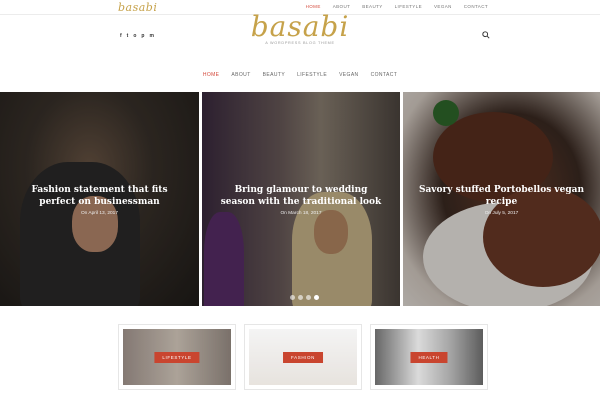 This screenshot has height=400, width=600. I want to click on top-nav-beauty: BEAUTY, so click(372, 6).